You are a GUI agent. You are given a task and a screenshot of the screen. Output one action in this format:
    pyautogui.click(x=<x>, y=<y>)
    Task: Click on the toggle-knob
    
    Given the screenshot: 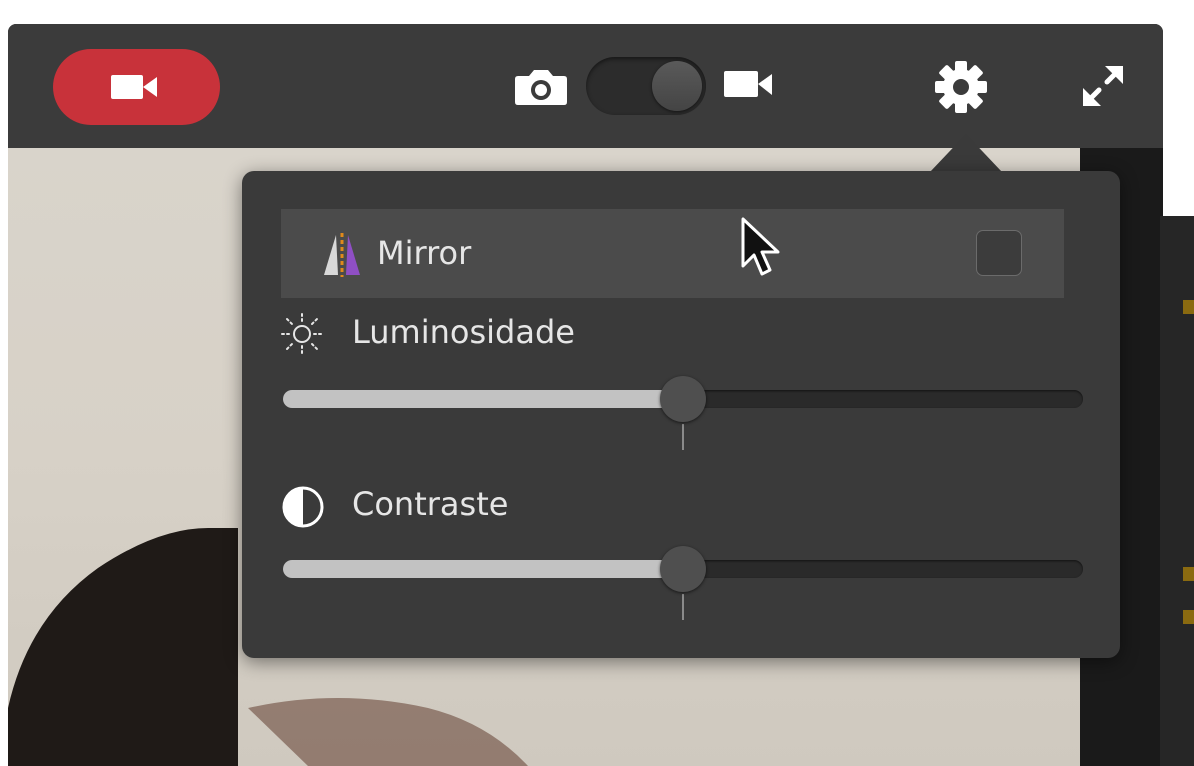 What is the action you would take?
    pyautogui.click(x=677, y=86)
    